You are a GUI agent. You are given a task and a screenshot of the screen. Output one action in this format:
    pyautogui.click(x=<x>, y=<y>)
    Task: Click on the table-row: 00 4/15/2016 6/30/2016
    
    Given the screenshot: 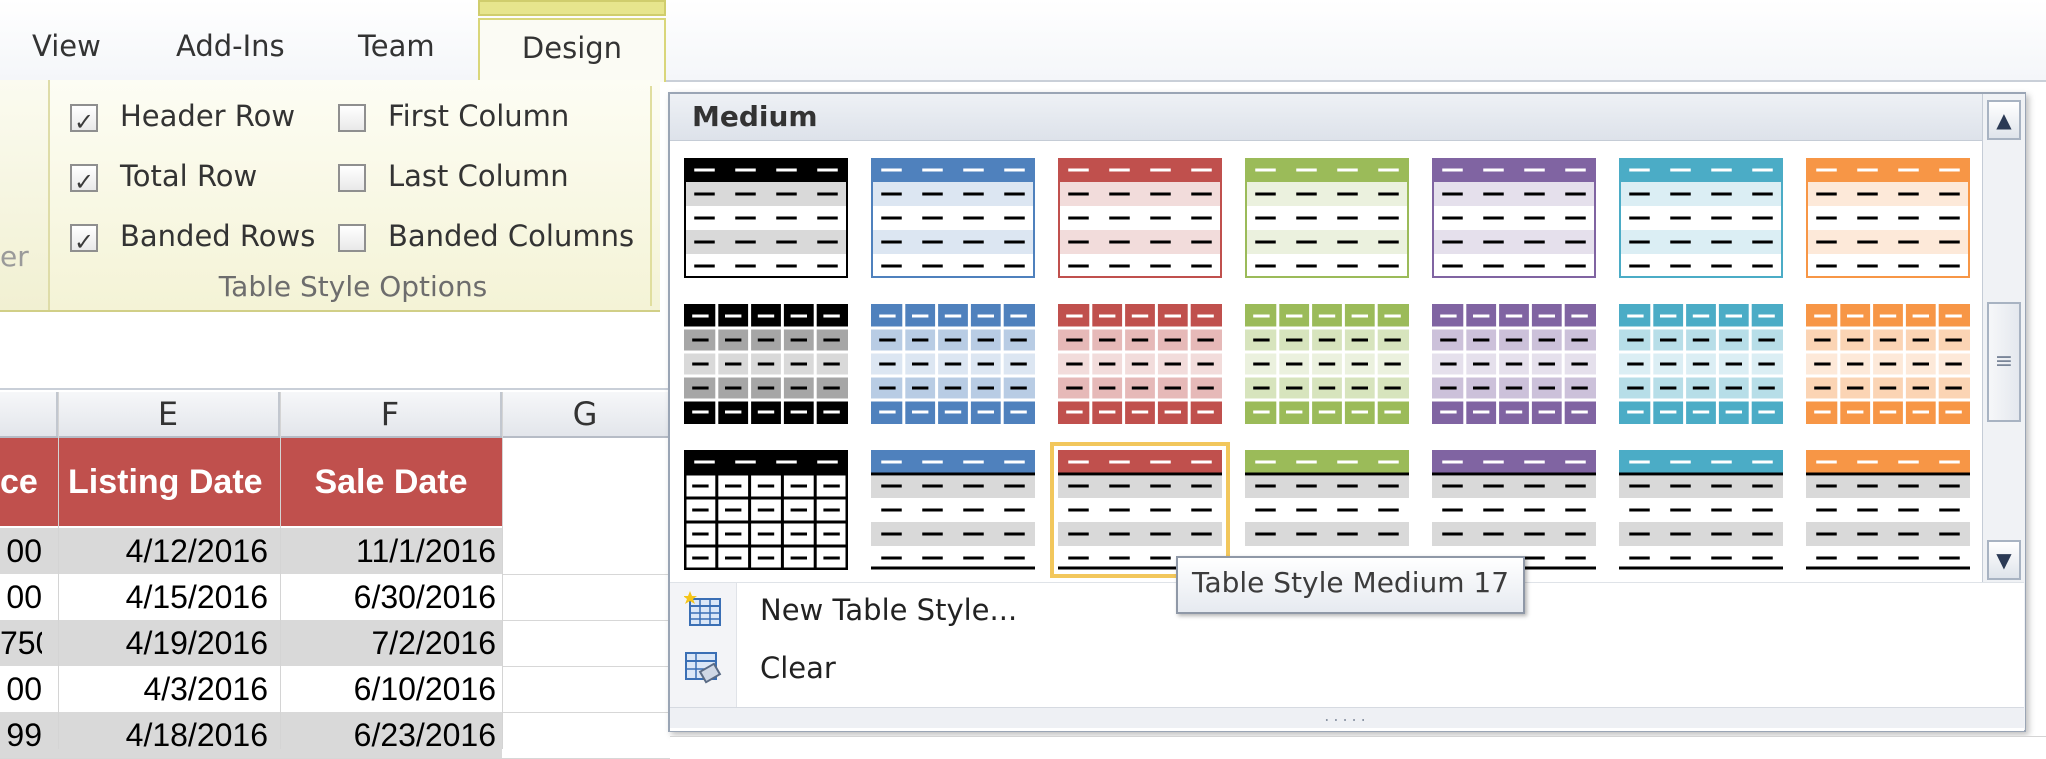 What is the action you would take?
    pyautogui.click(x=335, y=597)
    